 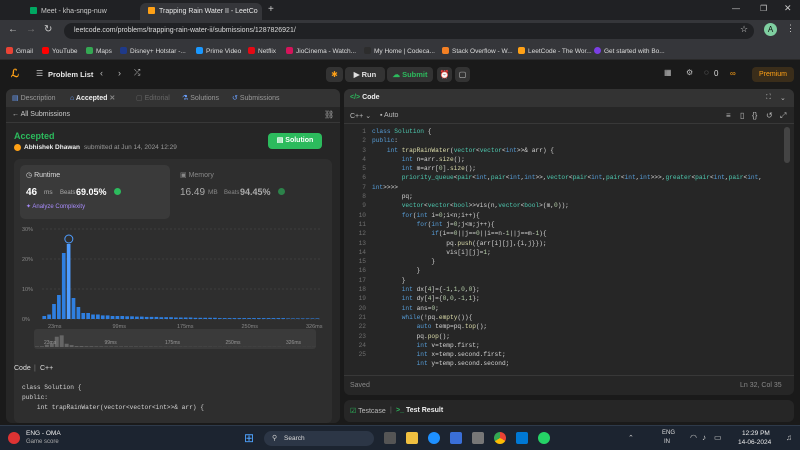 What do you see at coordinates (478, 438) in the screenshot?
I see `app-icon` at bounding box center [478, 438].